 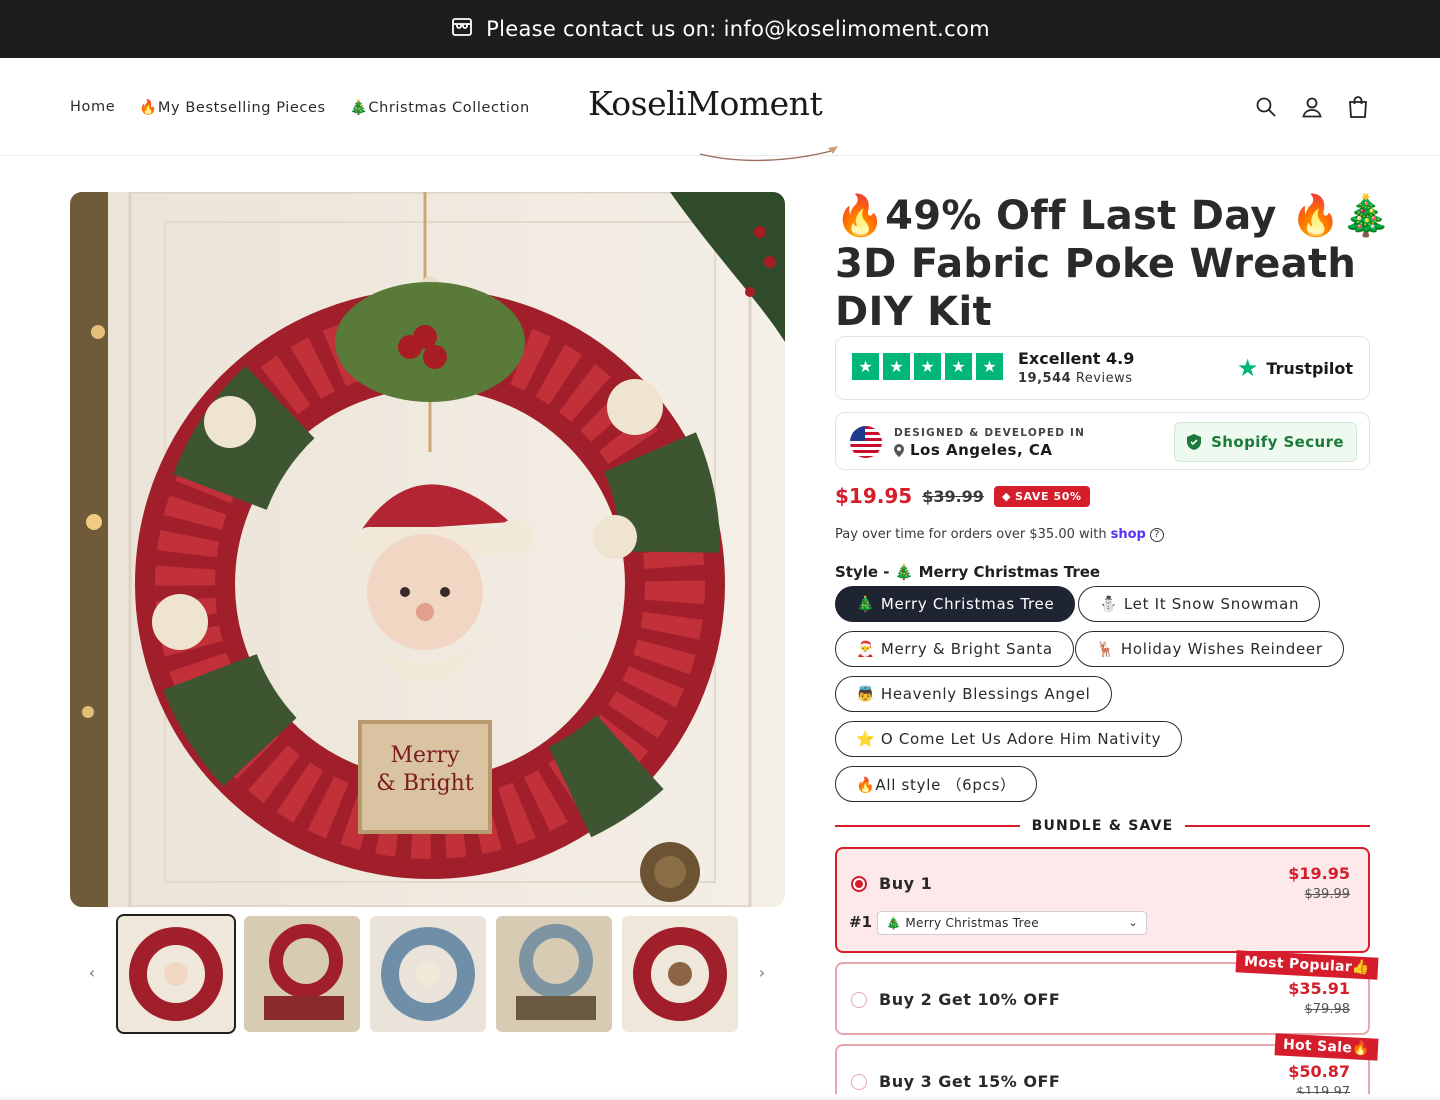 What do you see at coordinates (1307, 965) in the screenshot?
I see `most-popular-ribbon: Most Popular👍` at bounding box center [1307, 965].